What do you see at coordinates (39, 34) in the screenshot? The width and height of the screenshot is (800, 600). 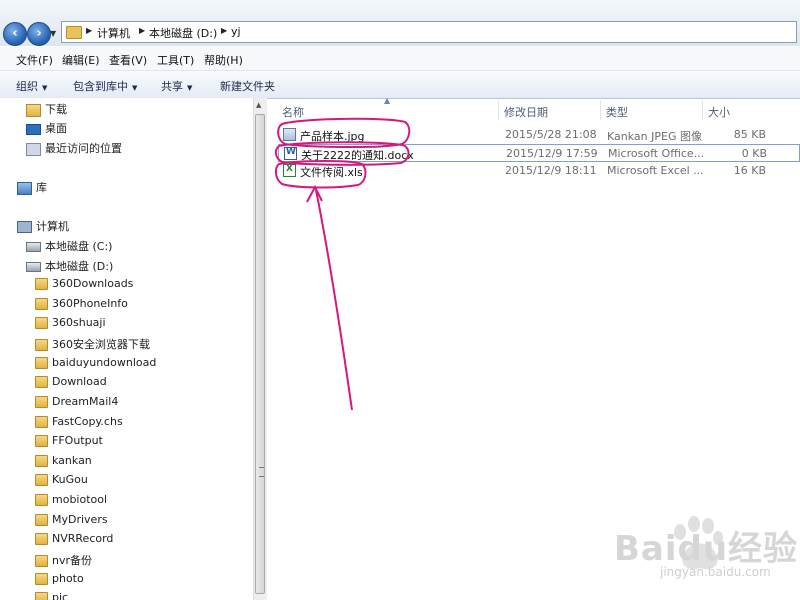 I see `forward-button: ›` at bounding box center [39, 34].